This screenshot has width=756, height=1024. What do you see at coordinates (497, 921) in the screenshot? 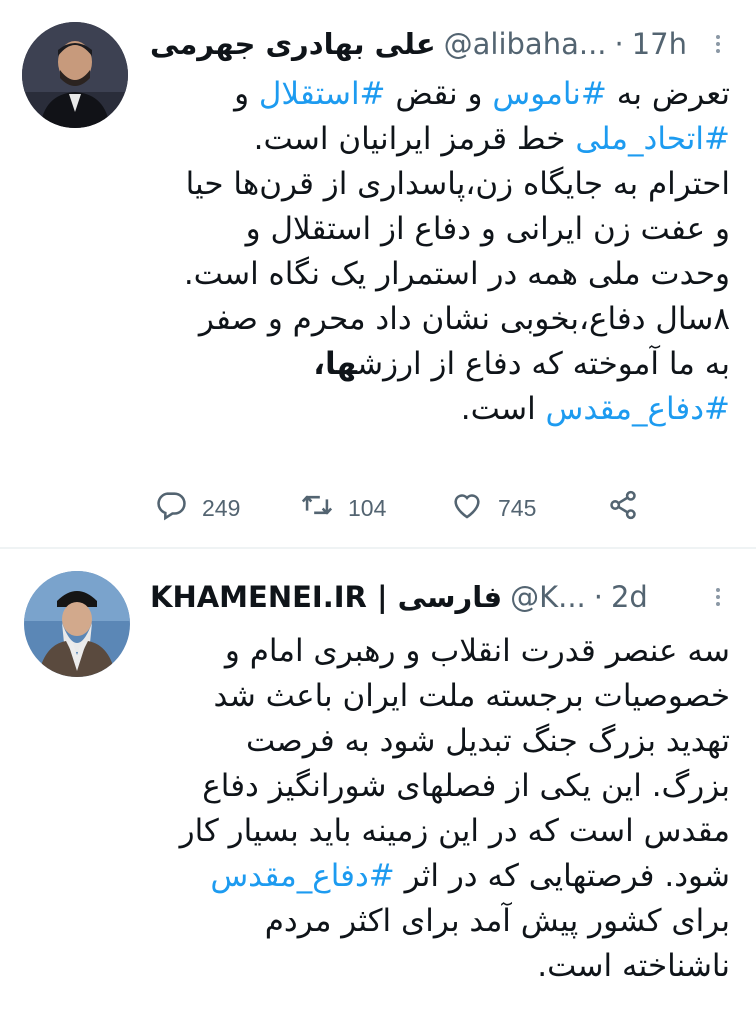
I see `tweet-text-segment: برای کشور پیش آمد برای اکثر مردم` at bounding box center [497, 921].